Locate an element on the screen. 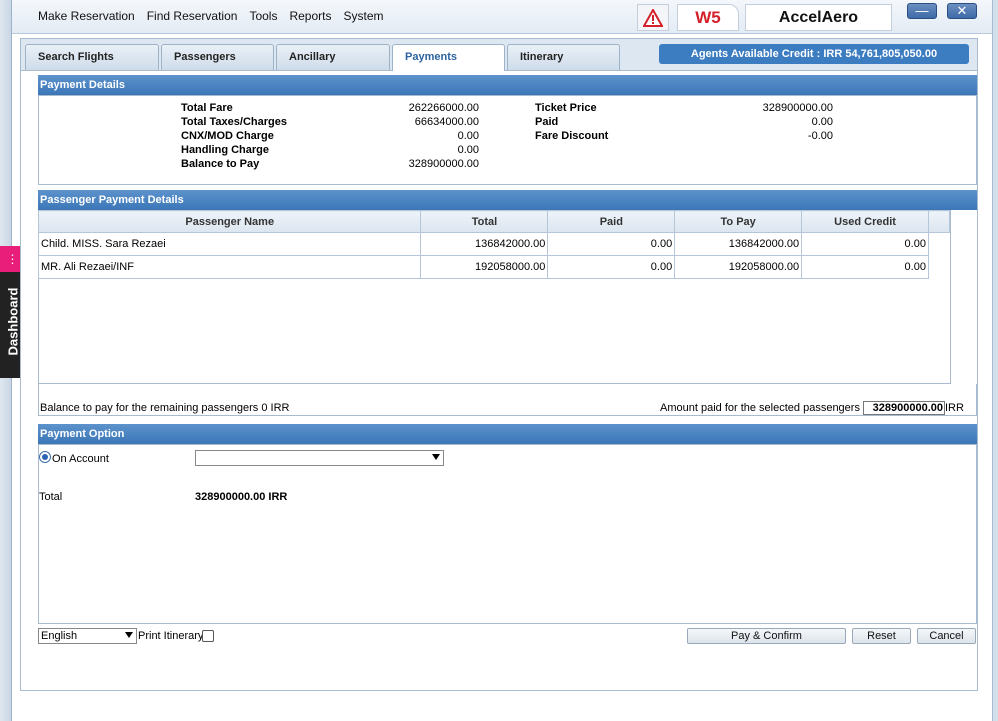 Image resolution: width=998 pixels, height=721 pixels. paid-label: Paid is located at coordinates (547, 122).